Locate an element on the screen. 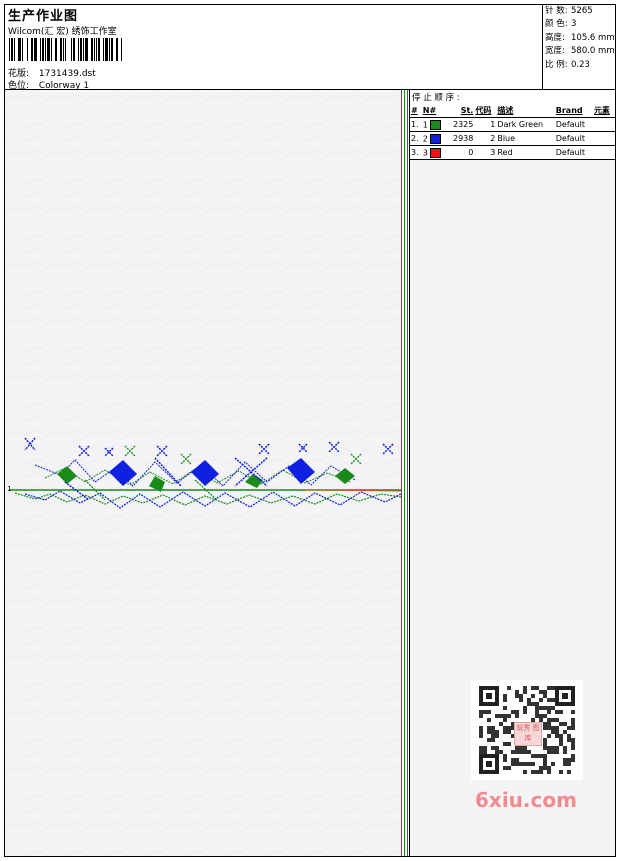  stat-height: 高度: 105.6 mm is located at coordinates (580, 38).